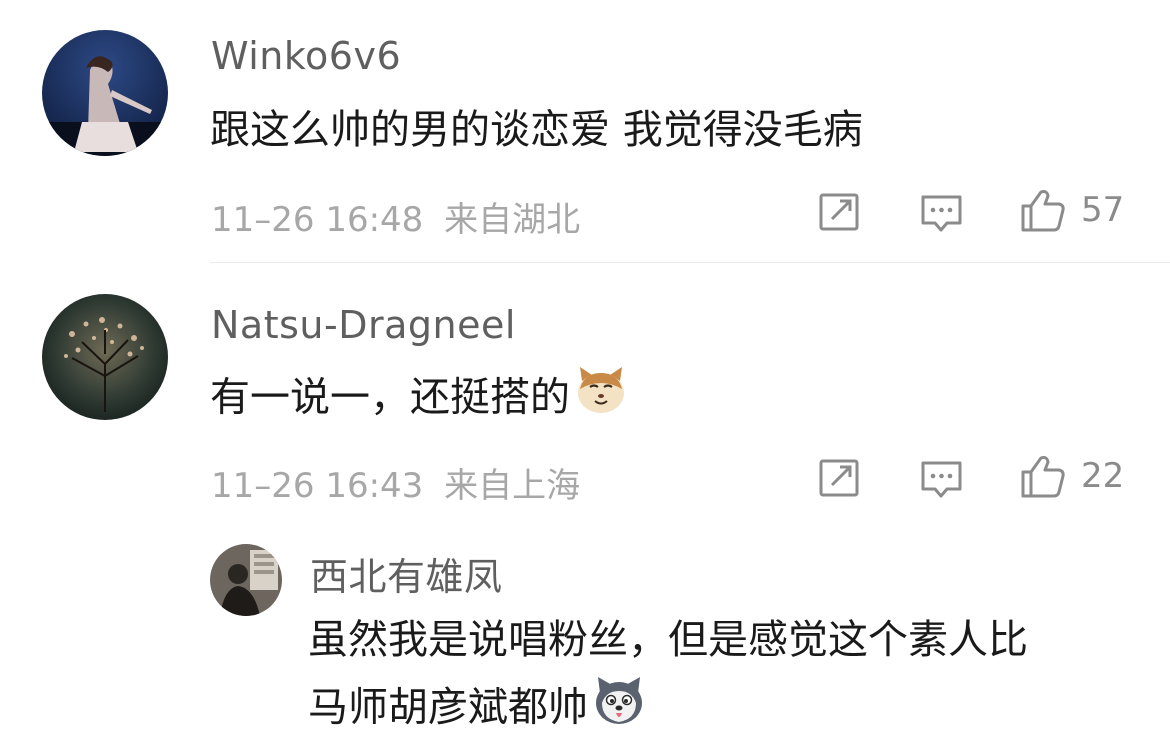 This screenshot has height=746, width=1170. I want to click on location: 来自湖北, so click(512, 220).